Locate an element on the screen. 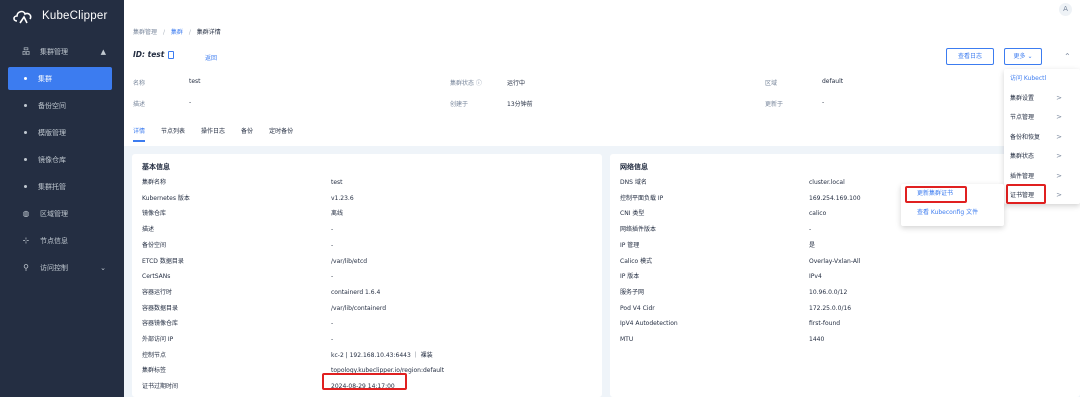 The width and height of the screenshot is (1080, 397). info-row: Calico 模式 Overlay-Vxlan-All is located at coordinates (845, 262).